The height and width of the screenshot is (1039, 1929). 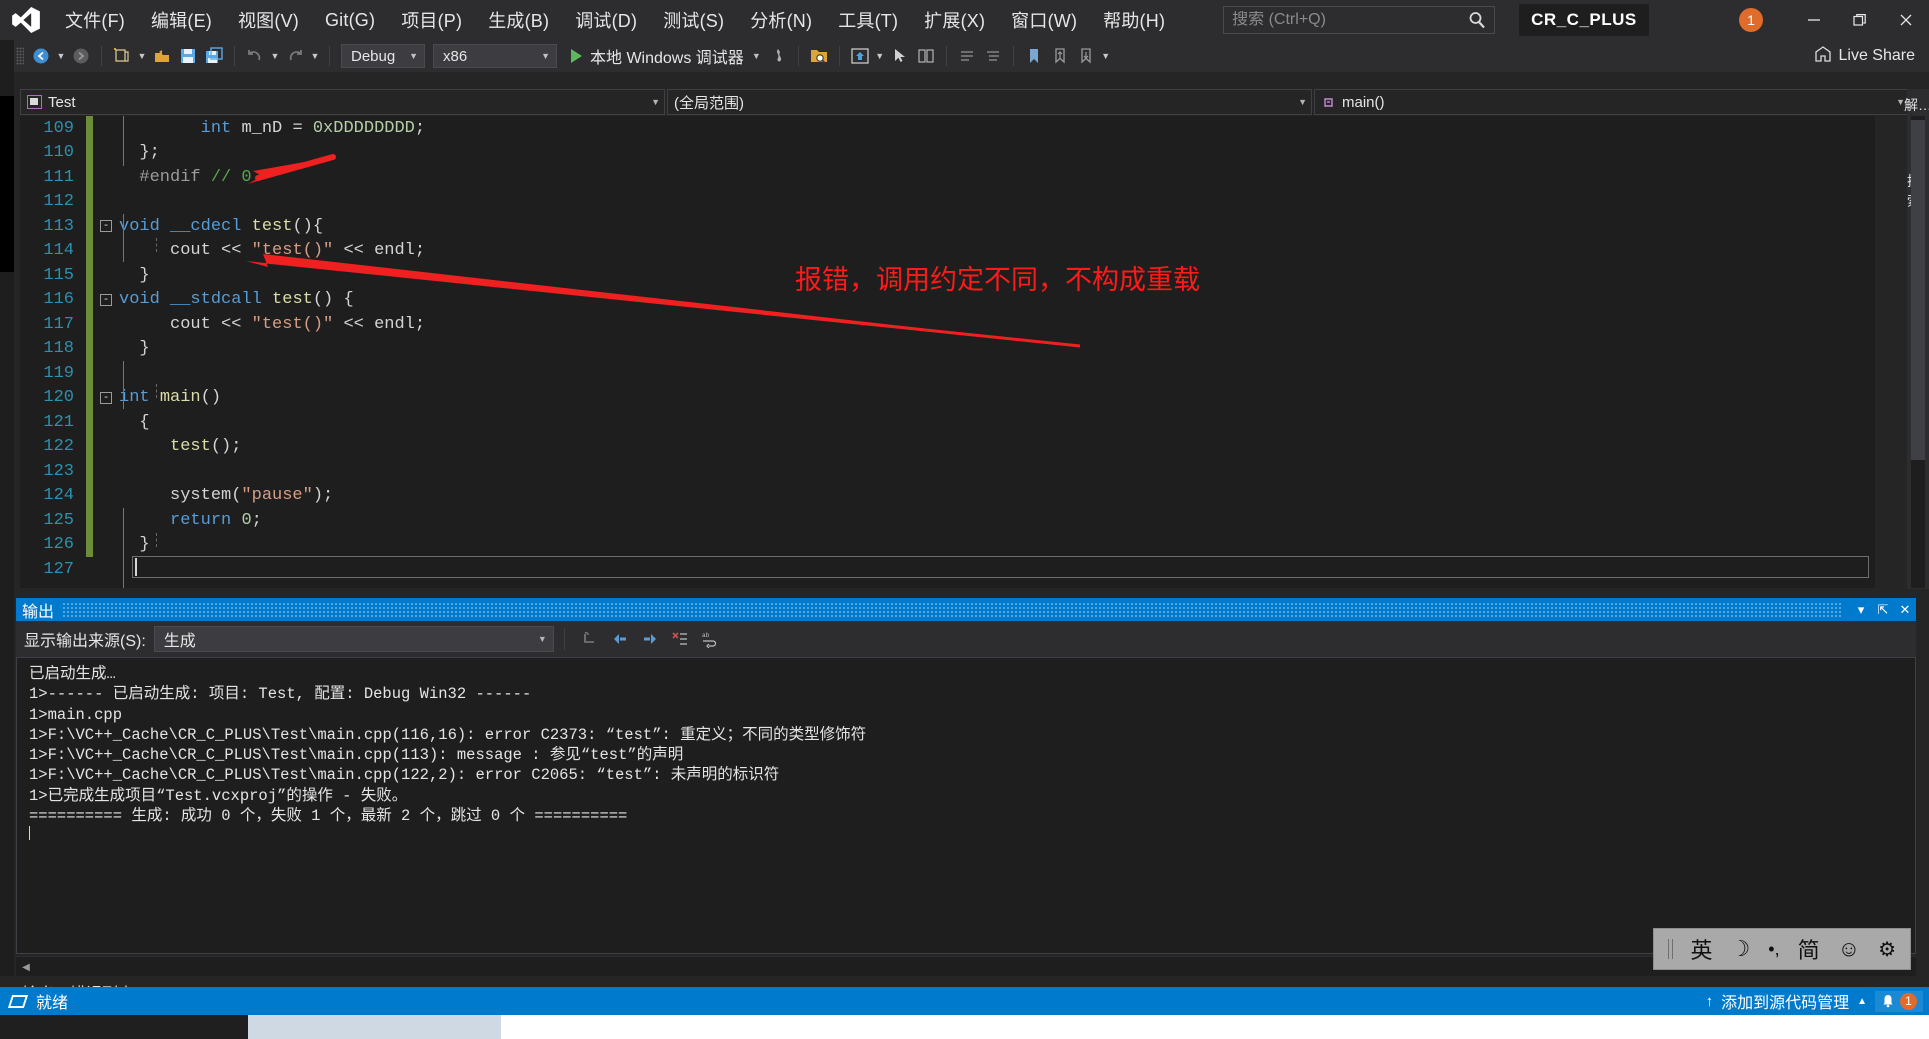 I want to click on menu-project: 项目(P), so click(x=431, y=20).